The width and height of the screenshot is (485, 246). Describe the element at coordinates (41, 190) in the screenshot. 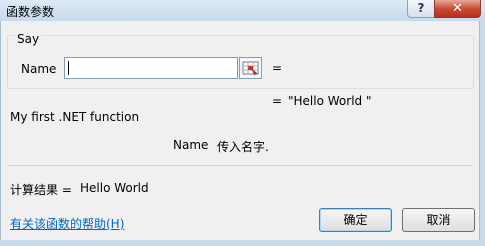

I see `result-label: 计算结果 =` at that location.